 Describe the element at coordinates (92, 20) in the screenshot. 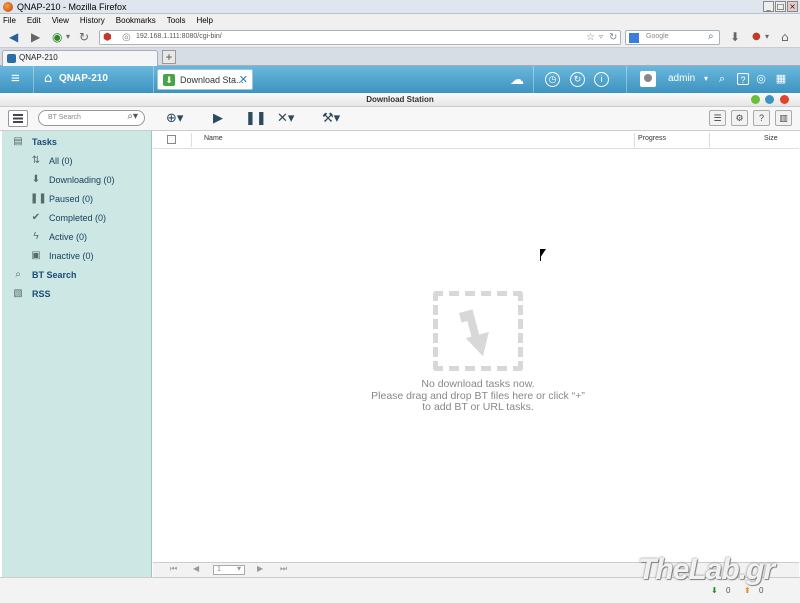

I see `menu-history: History` at that location.